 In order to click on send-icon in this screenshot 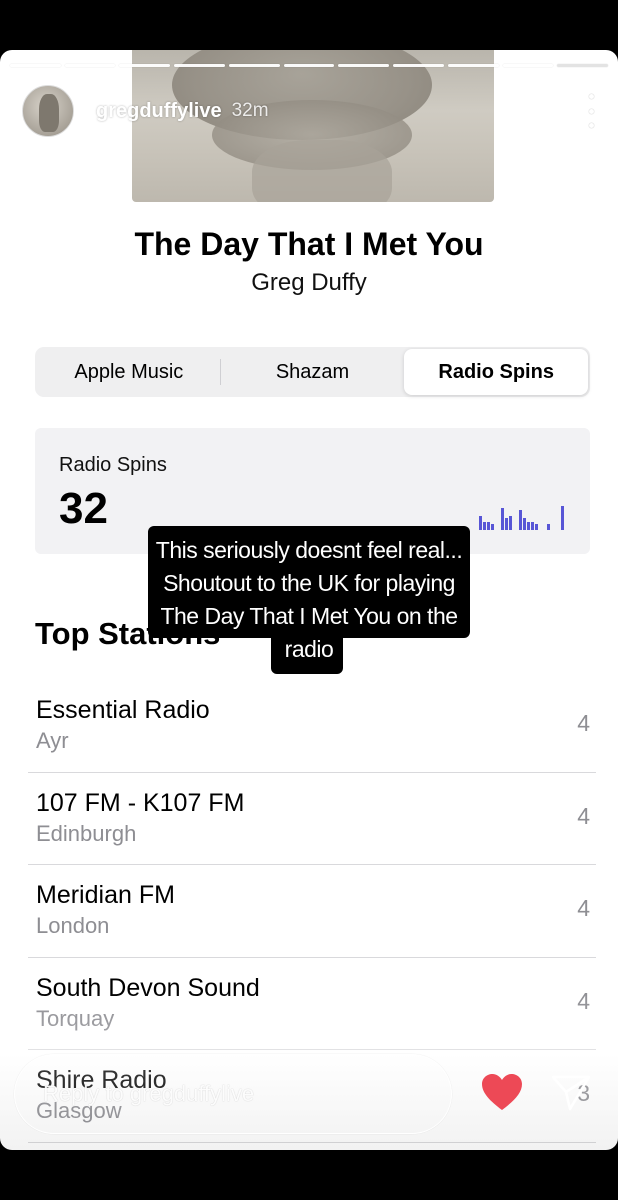, I will do `click(571, 1092)`.